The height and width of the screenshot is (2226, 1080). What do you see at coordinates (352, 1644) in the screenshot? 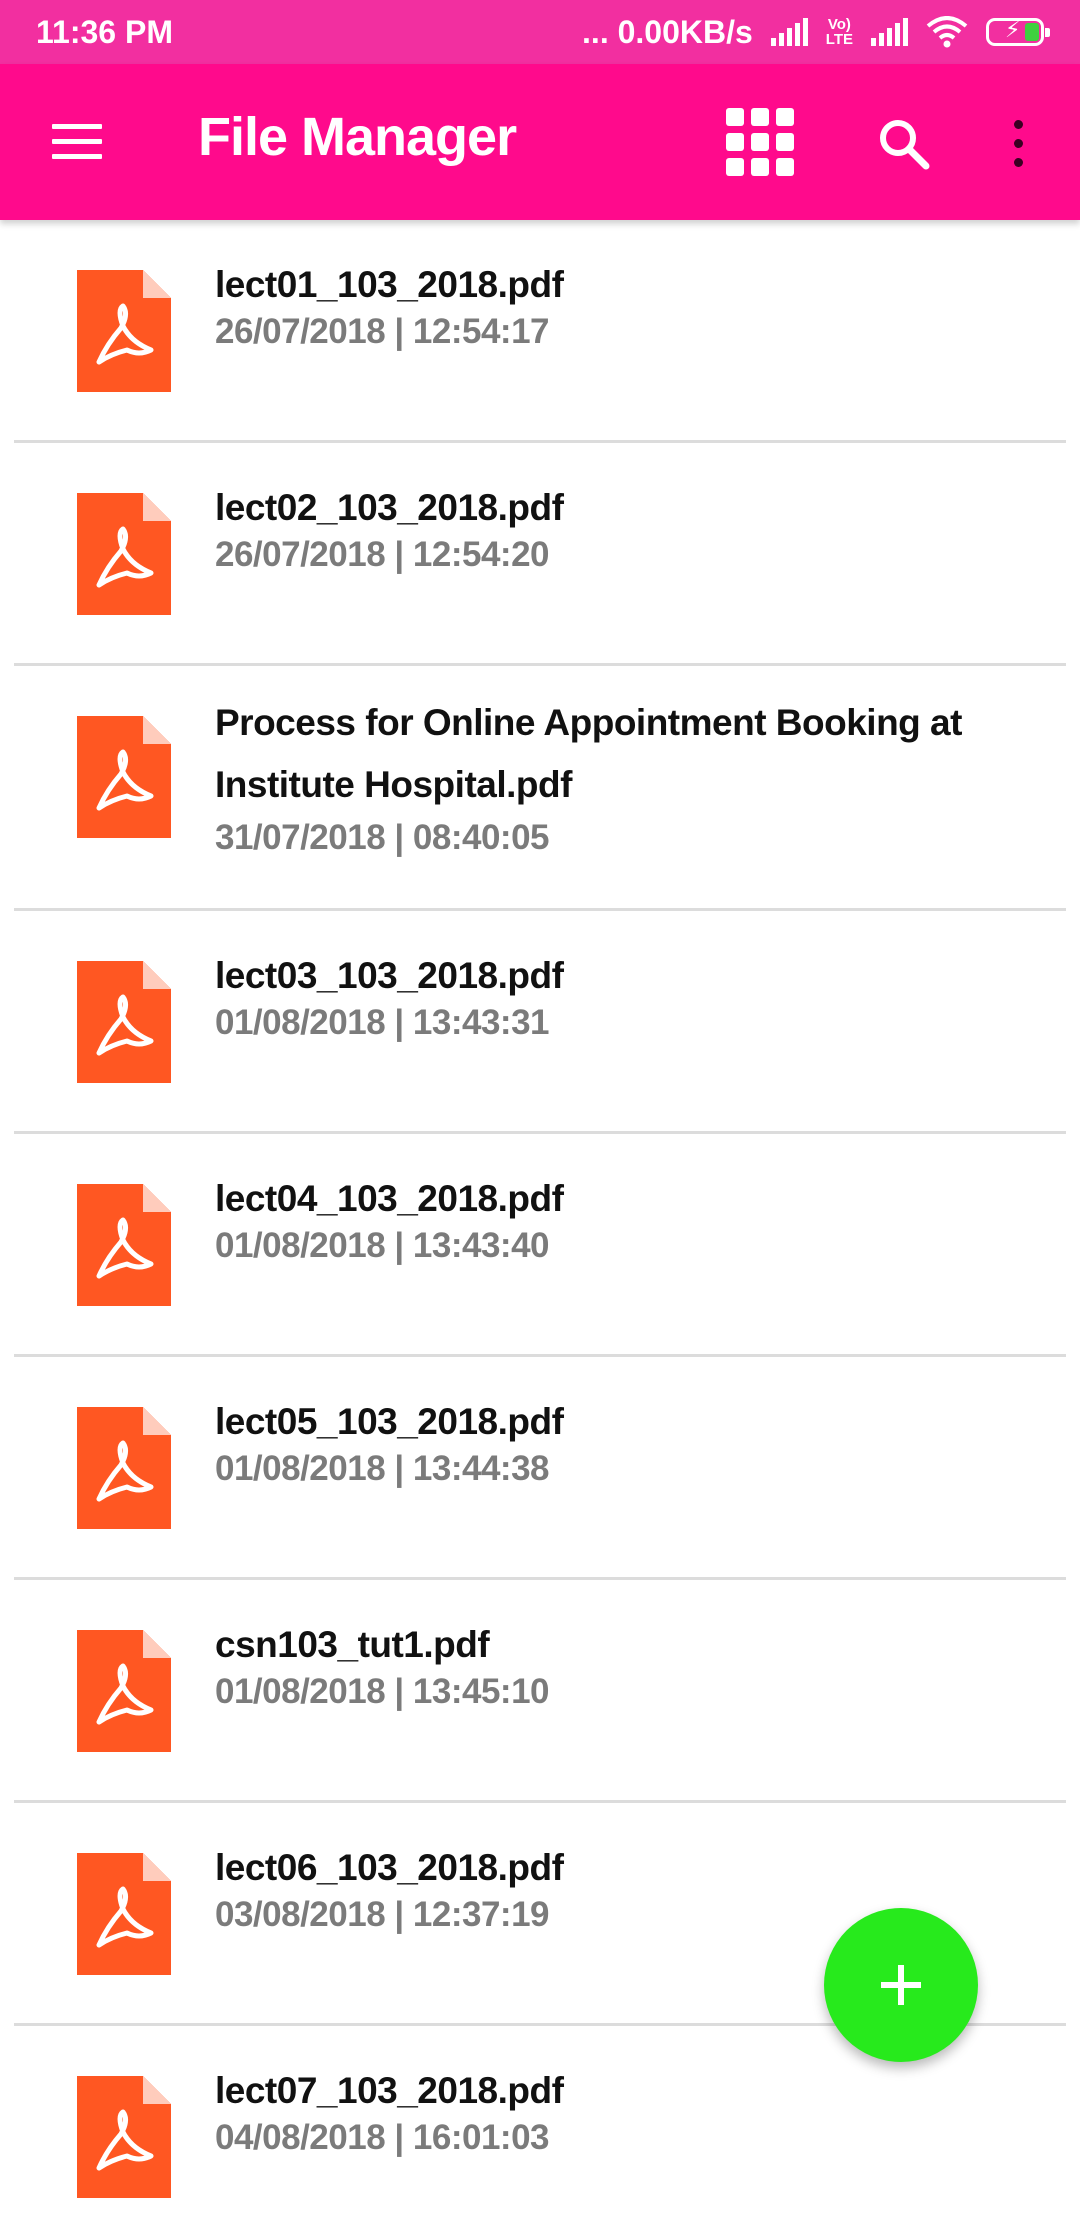
I see `file-name: csn103_tut1.pdf` at bounding box center [352, 1644].